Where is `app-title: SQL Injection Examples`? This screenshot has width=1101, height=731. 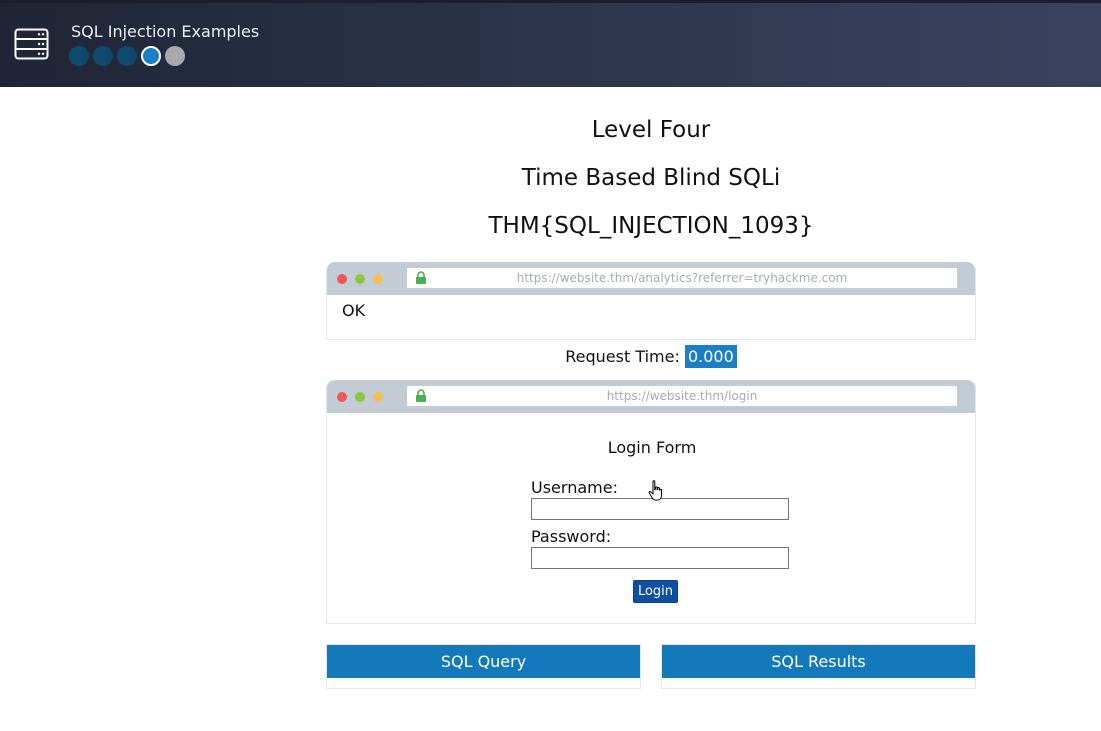
app-title: SQL Injection Examples is located at coordinates (165, 31).